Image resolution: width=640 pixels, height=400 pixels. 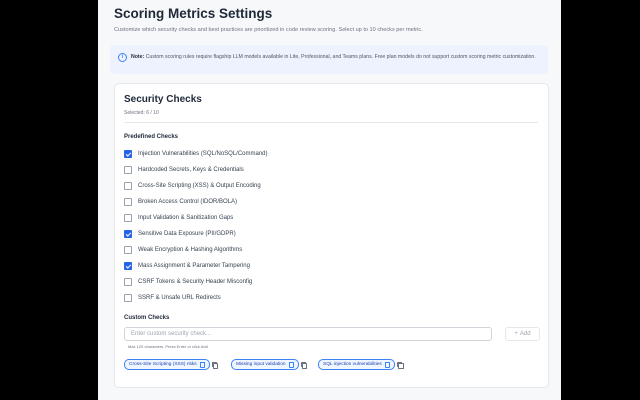 I want to click on add-button: + Add, so click(x=522, y=334).